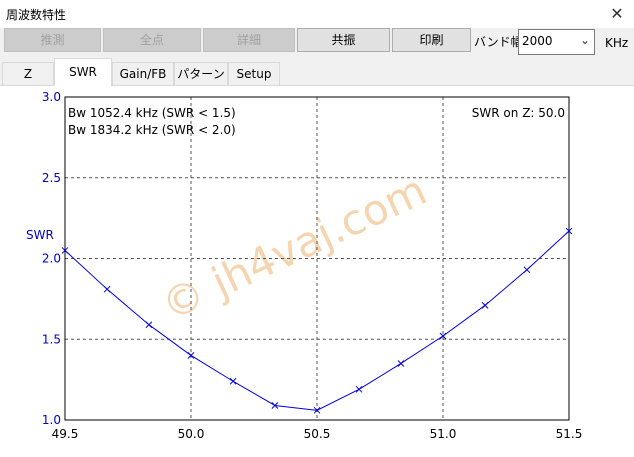  Describe the element at coordinates (28, 73) in the screenshot. I see `tab-z: Z` at that location.